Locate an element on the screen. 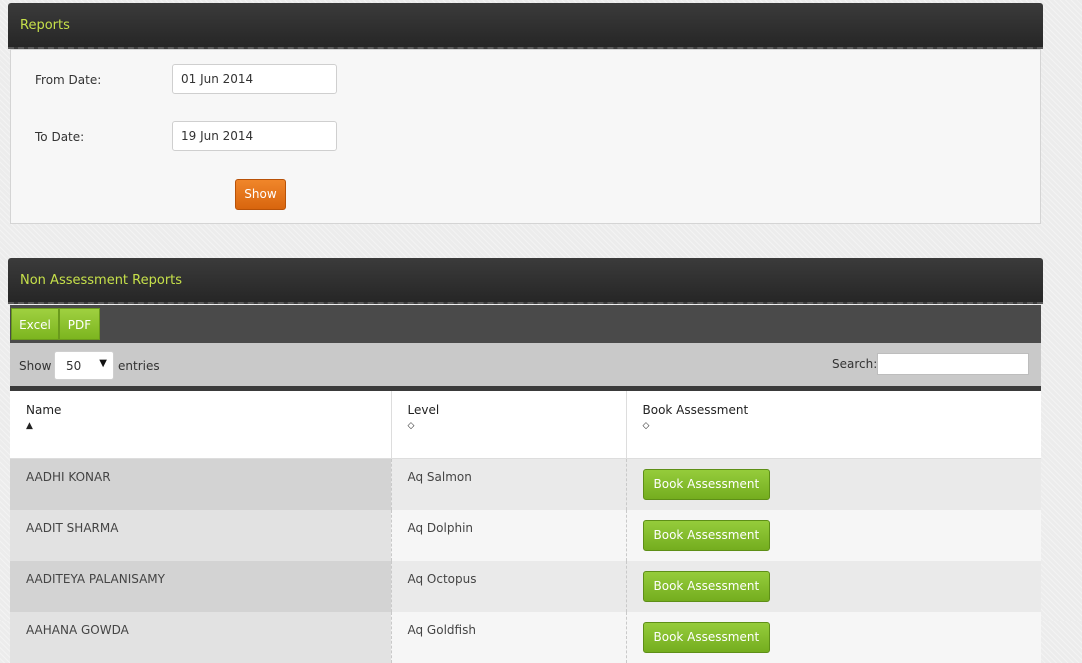 The image size is (1082, 663). search-label: Search: is located at coordinates (855, 364).